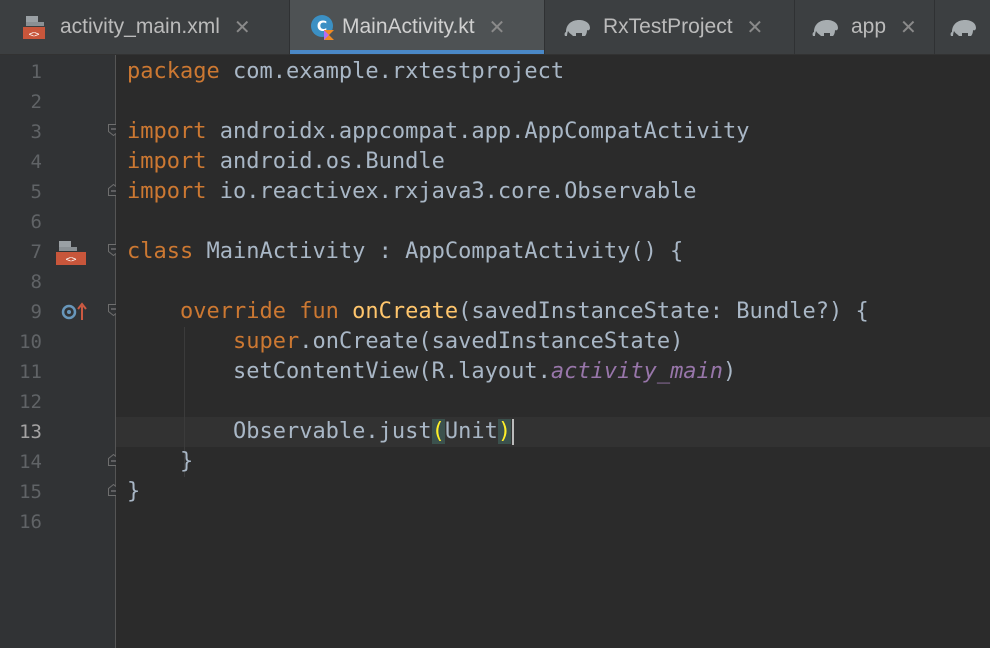 The height and width of the screenshot is (648, 990). I want to click on line-number: 11, so click(30, 372).